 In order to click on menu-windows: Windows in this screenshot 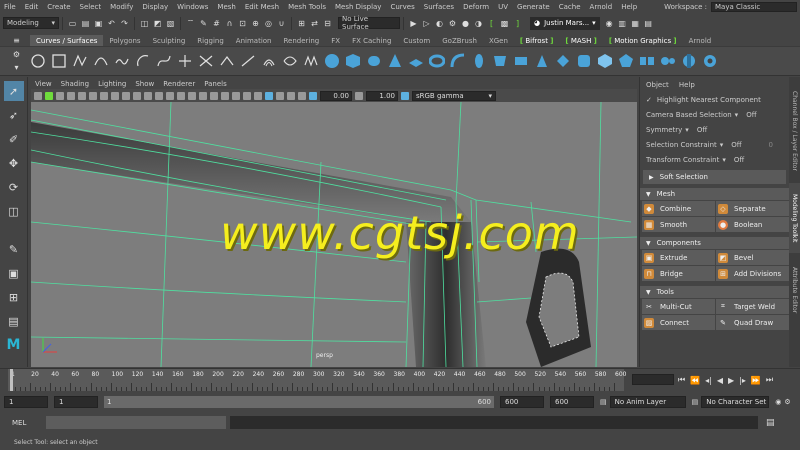, I will do `click(192, 7)`.